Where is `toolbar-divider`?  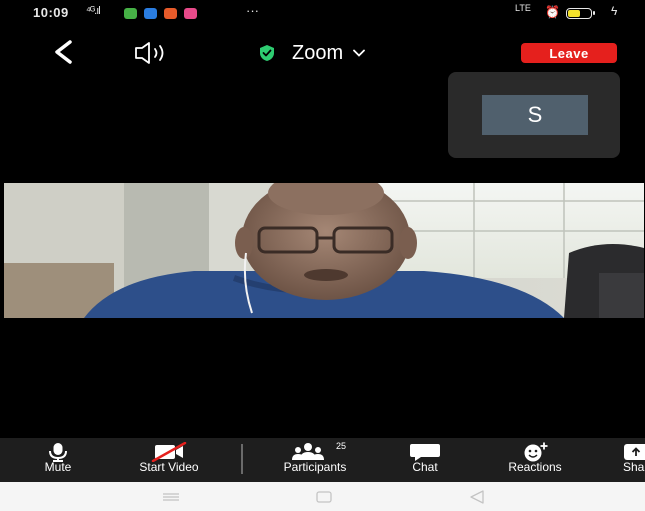 toolbar-divider is located at coordinates (242, 459).